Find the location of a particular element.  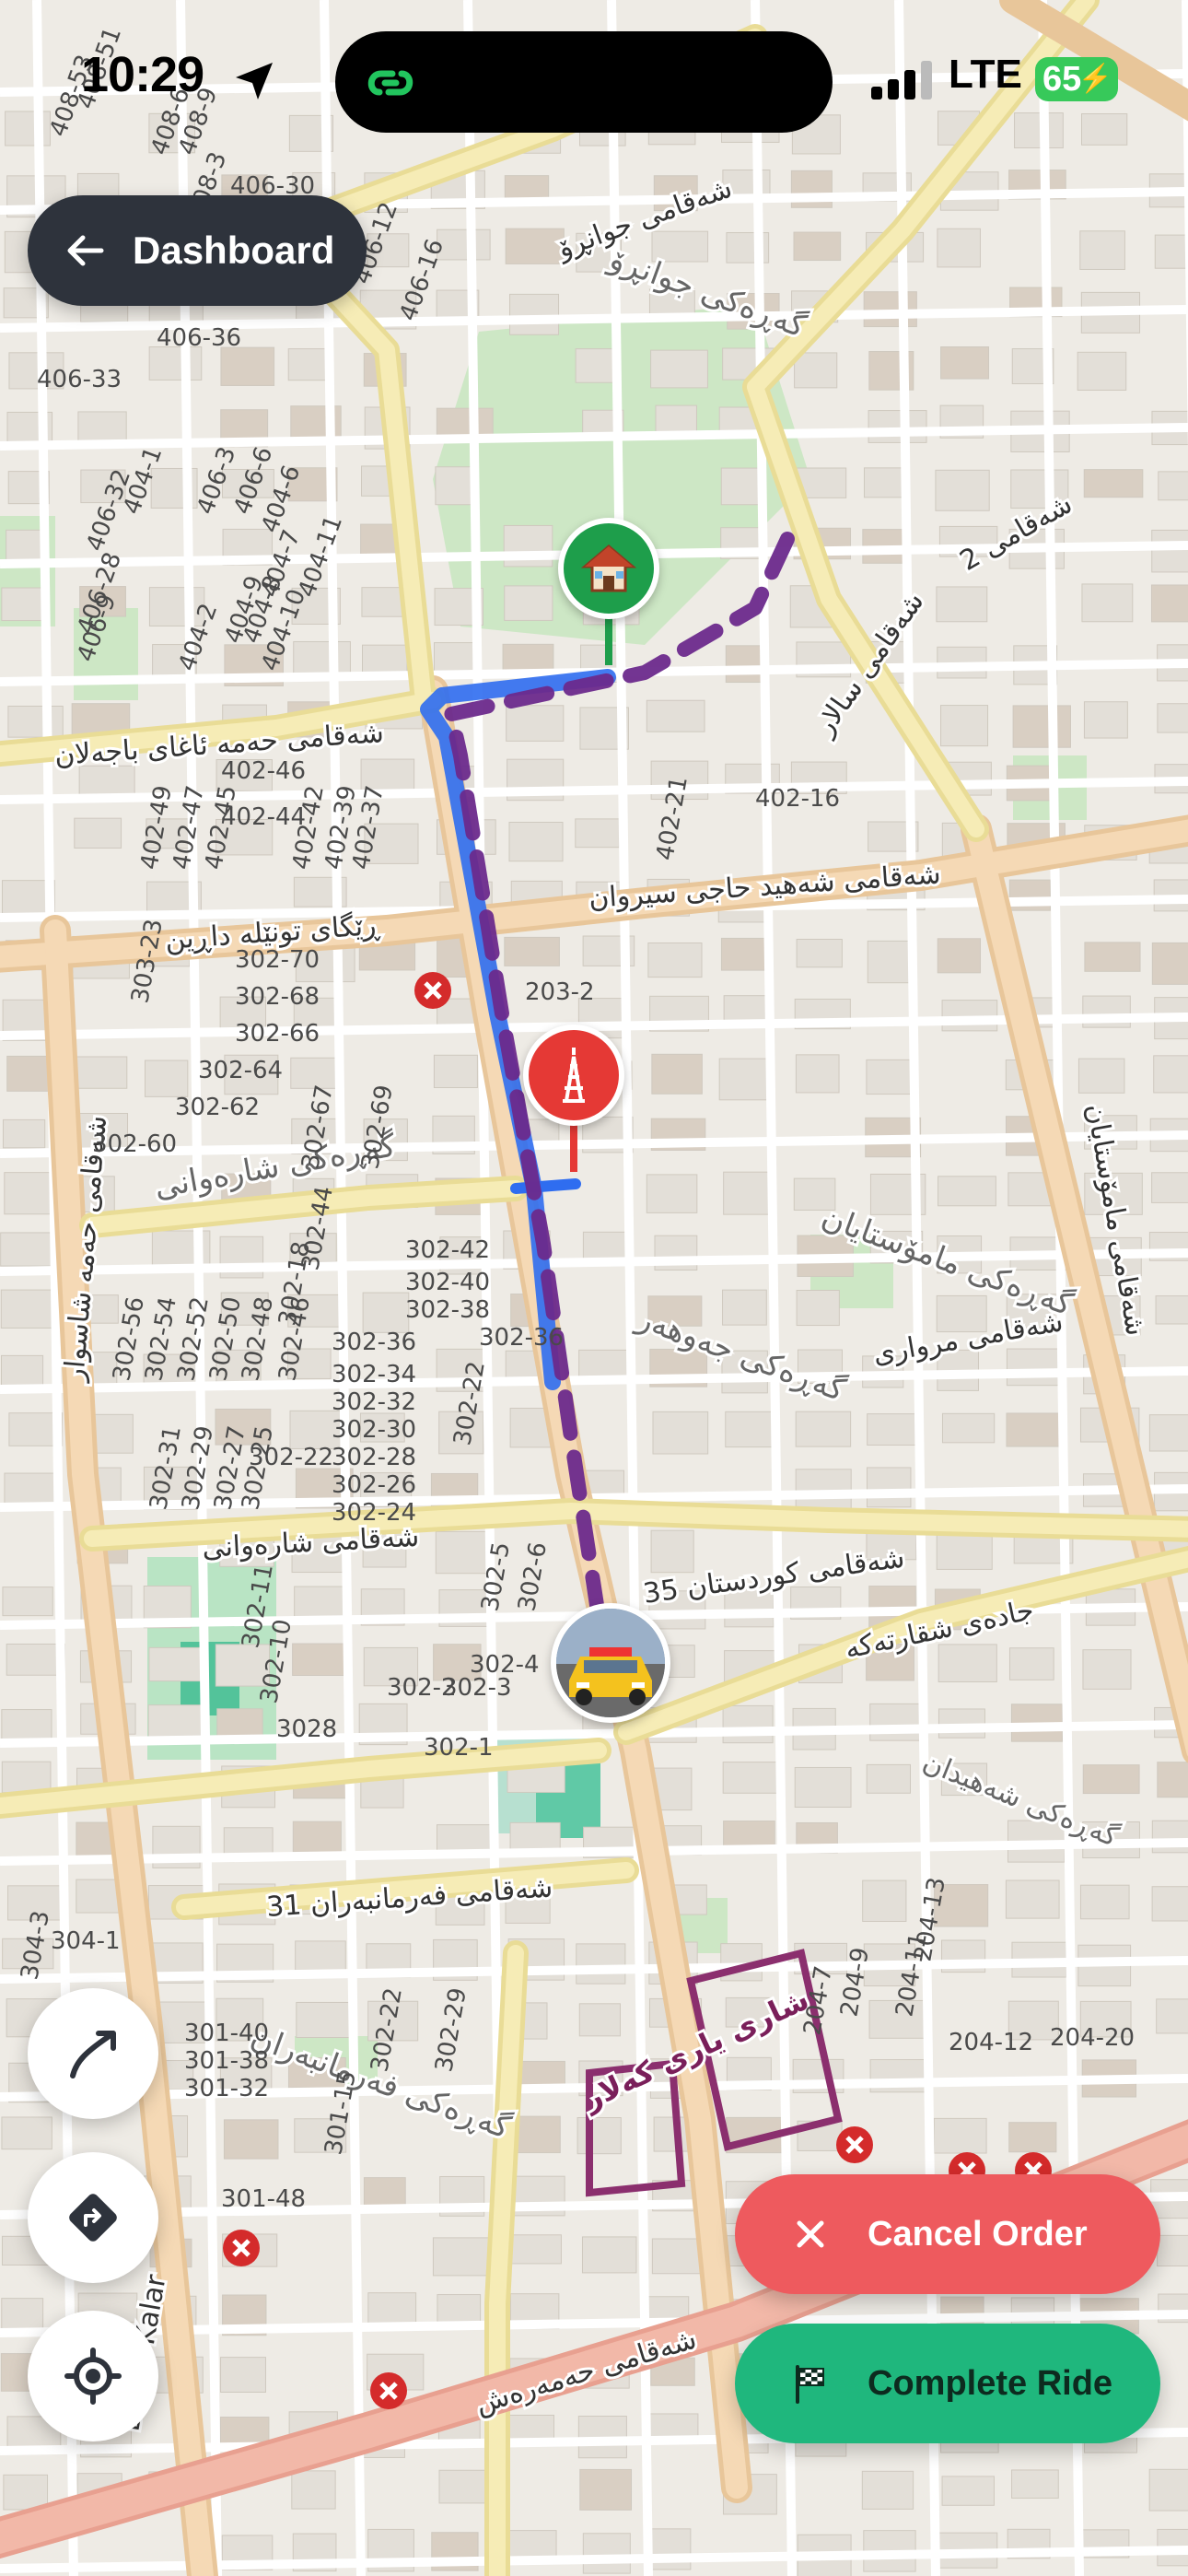

directions-button is located at coordinates (93, 2217).